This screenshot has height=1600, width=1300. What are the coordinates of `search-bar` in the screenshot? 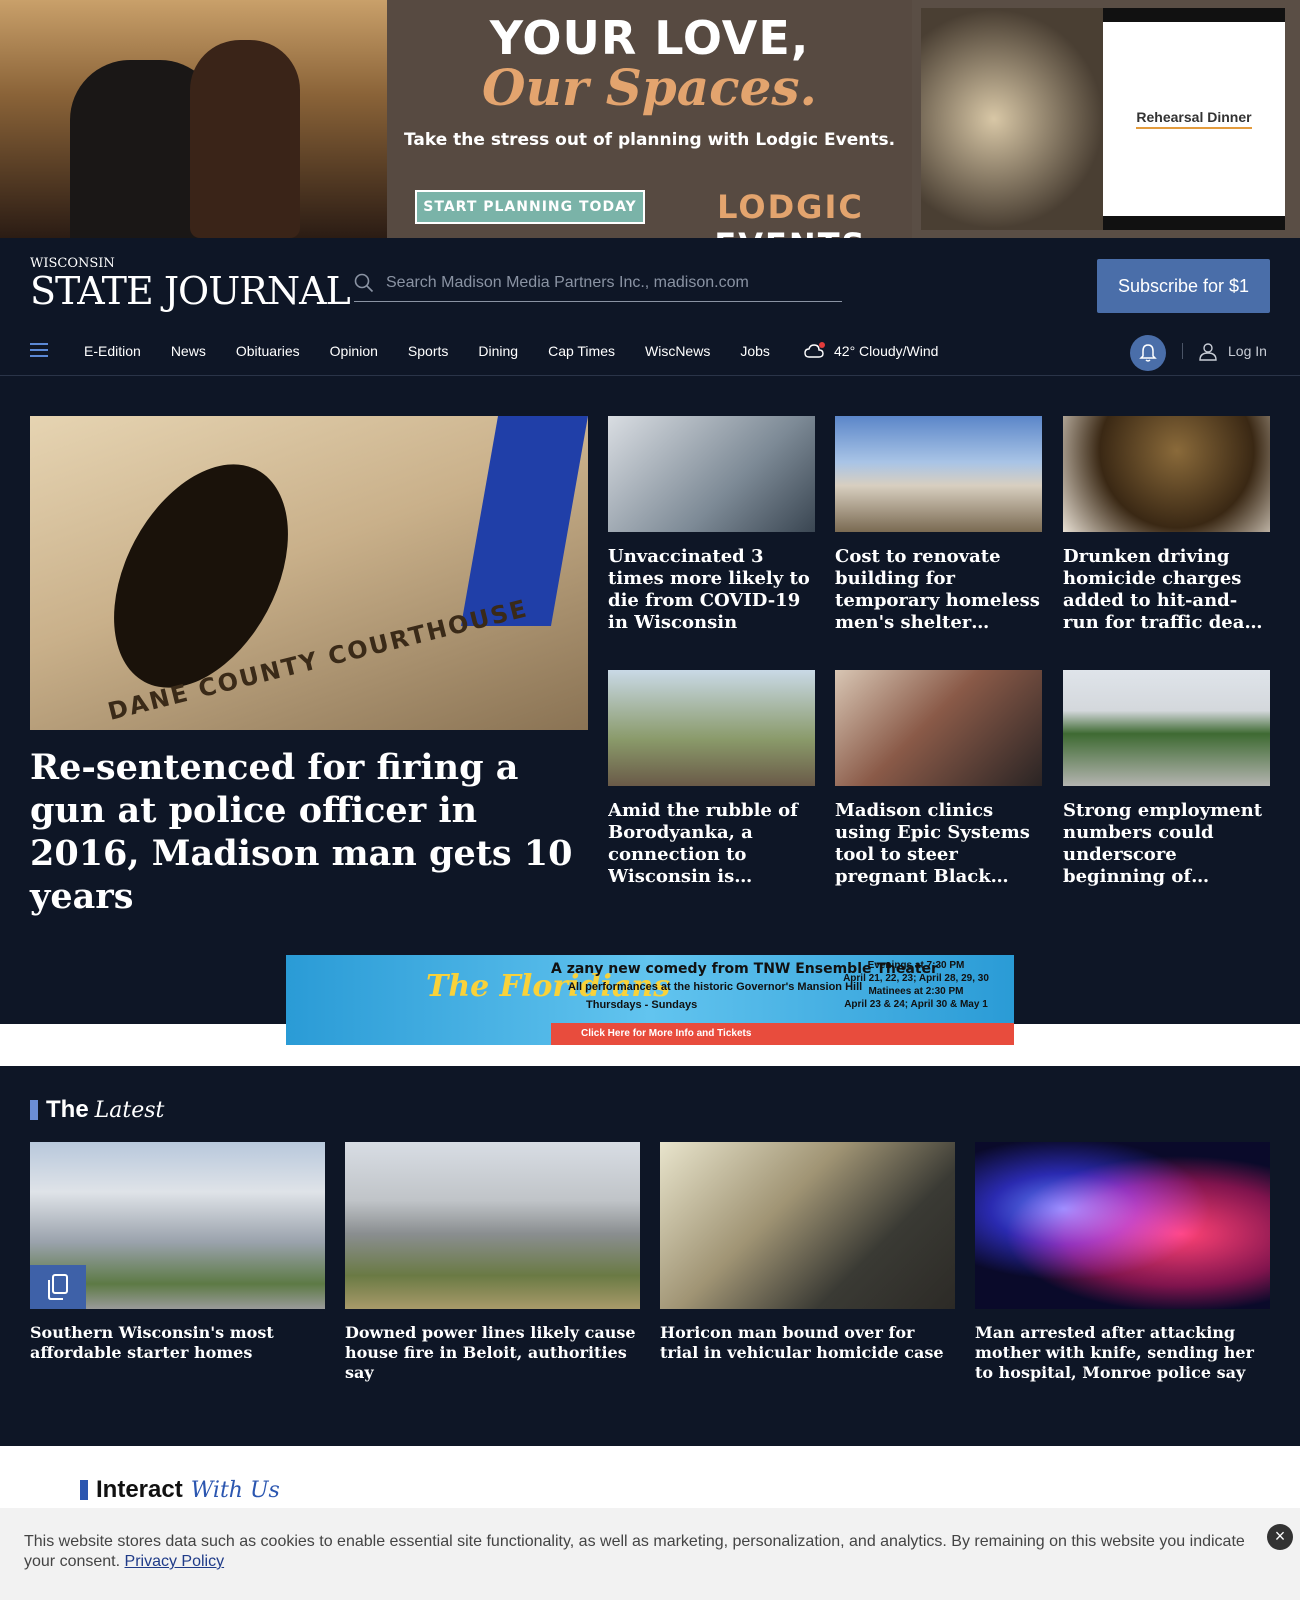 It's located at (598, 283).